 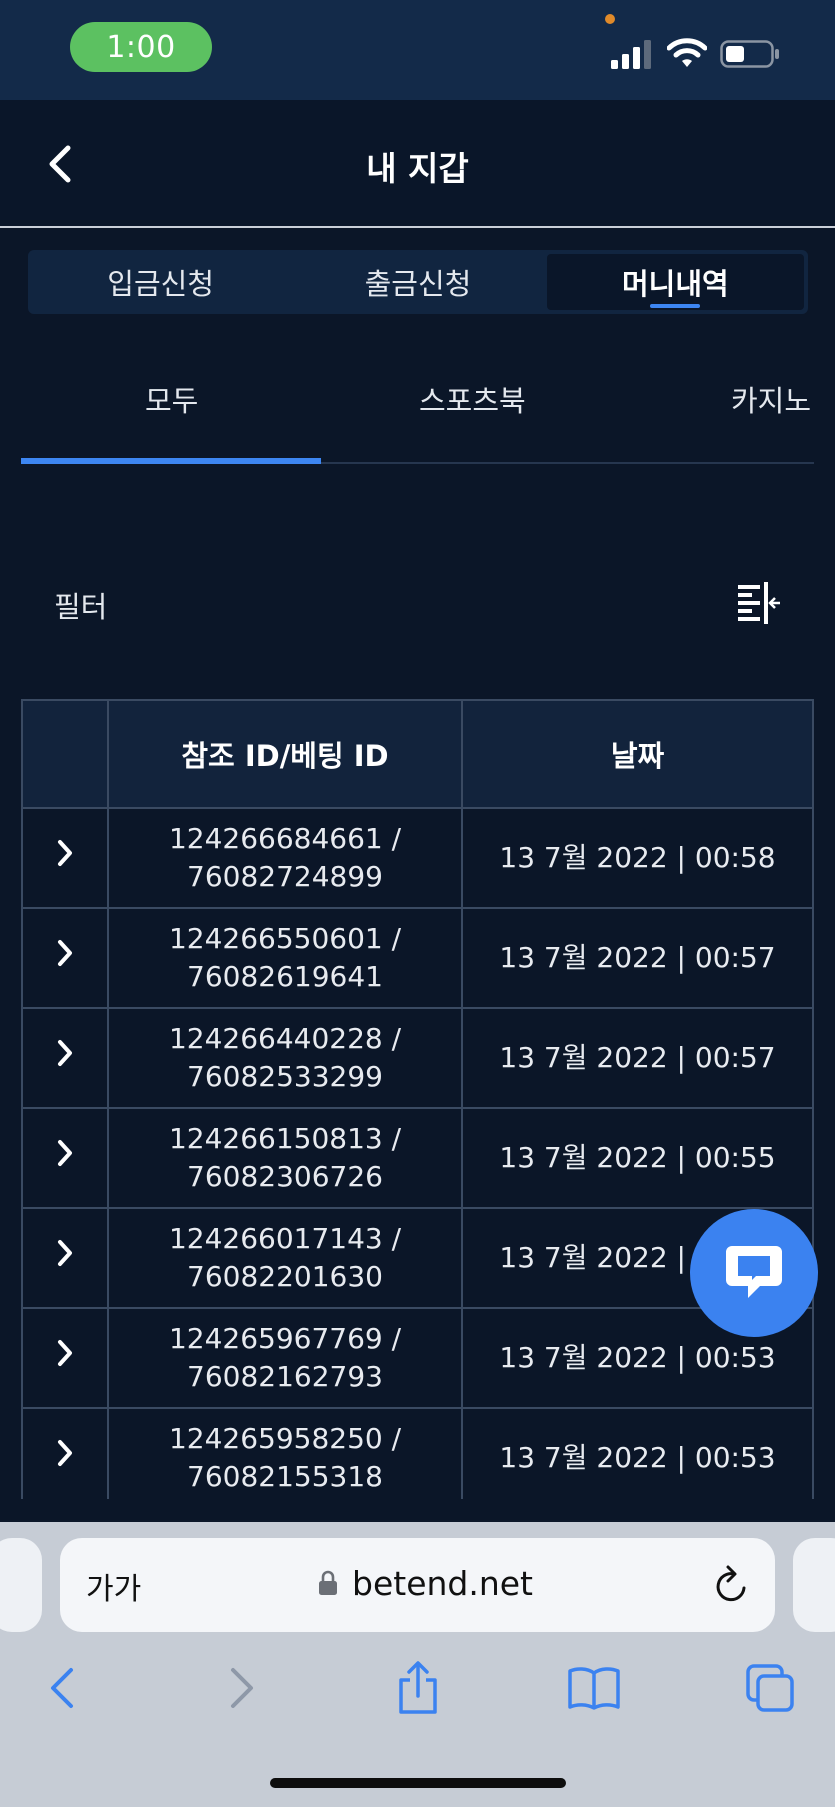 What do you see at coordinates (771, 399) in the screenshot?
I see `subtab-casino: 카지노` at bounding box center [771, 399].